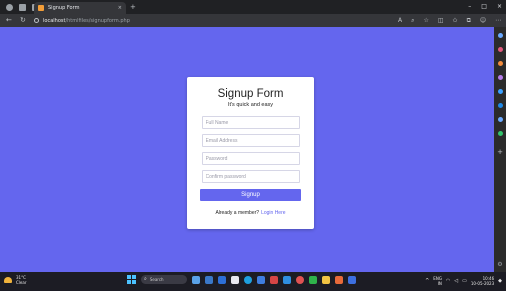 The width and height of the screenshot is (506, 291). What do you see at coordinates (500, 35) in the screenshot?
I see `search-sidebar-icon` at bounding box center [500, 35].